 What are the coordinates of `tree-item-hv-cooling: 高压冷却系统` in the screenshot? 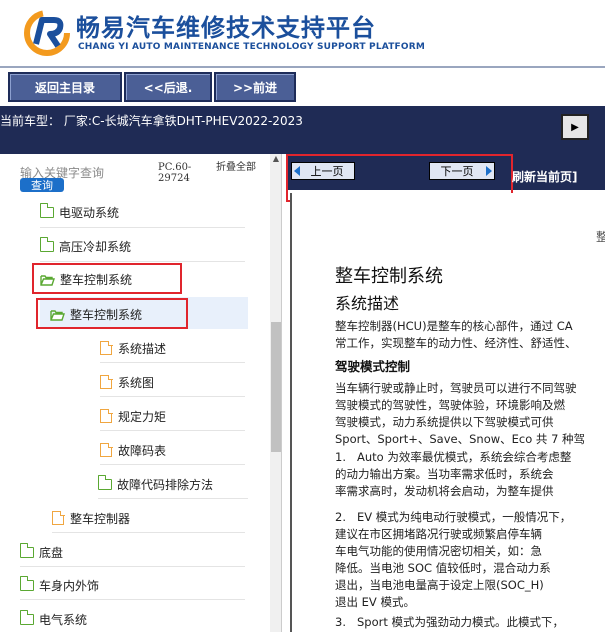 It's located at (85, 246).